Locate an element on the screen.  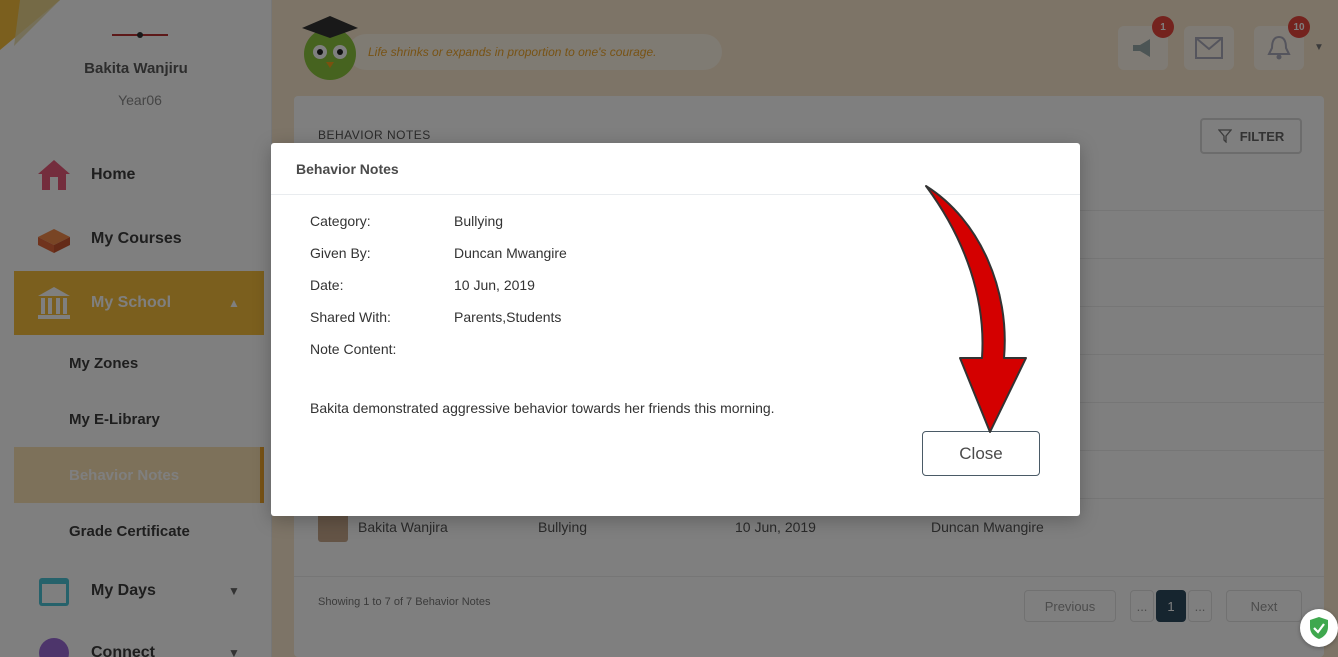
annotation-arrow-icon is located at coordinates (976, 309).